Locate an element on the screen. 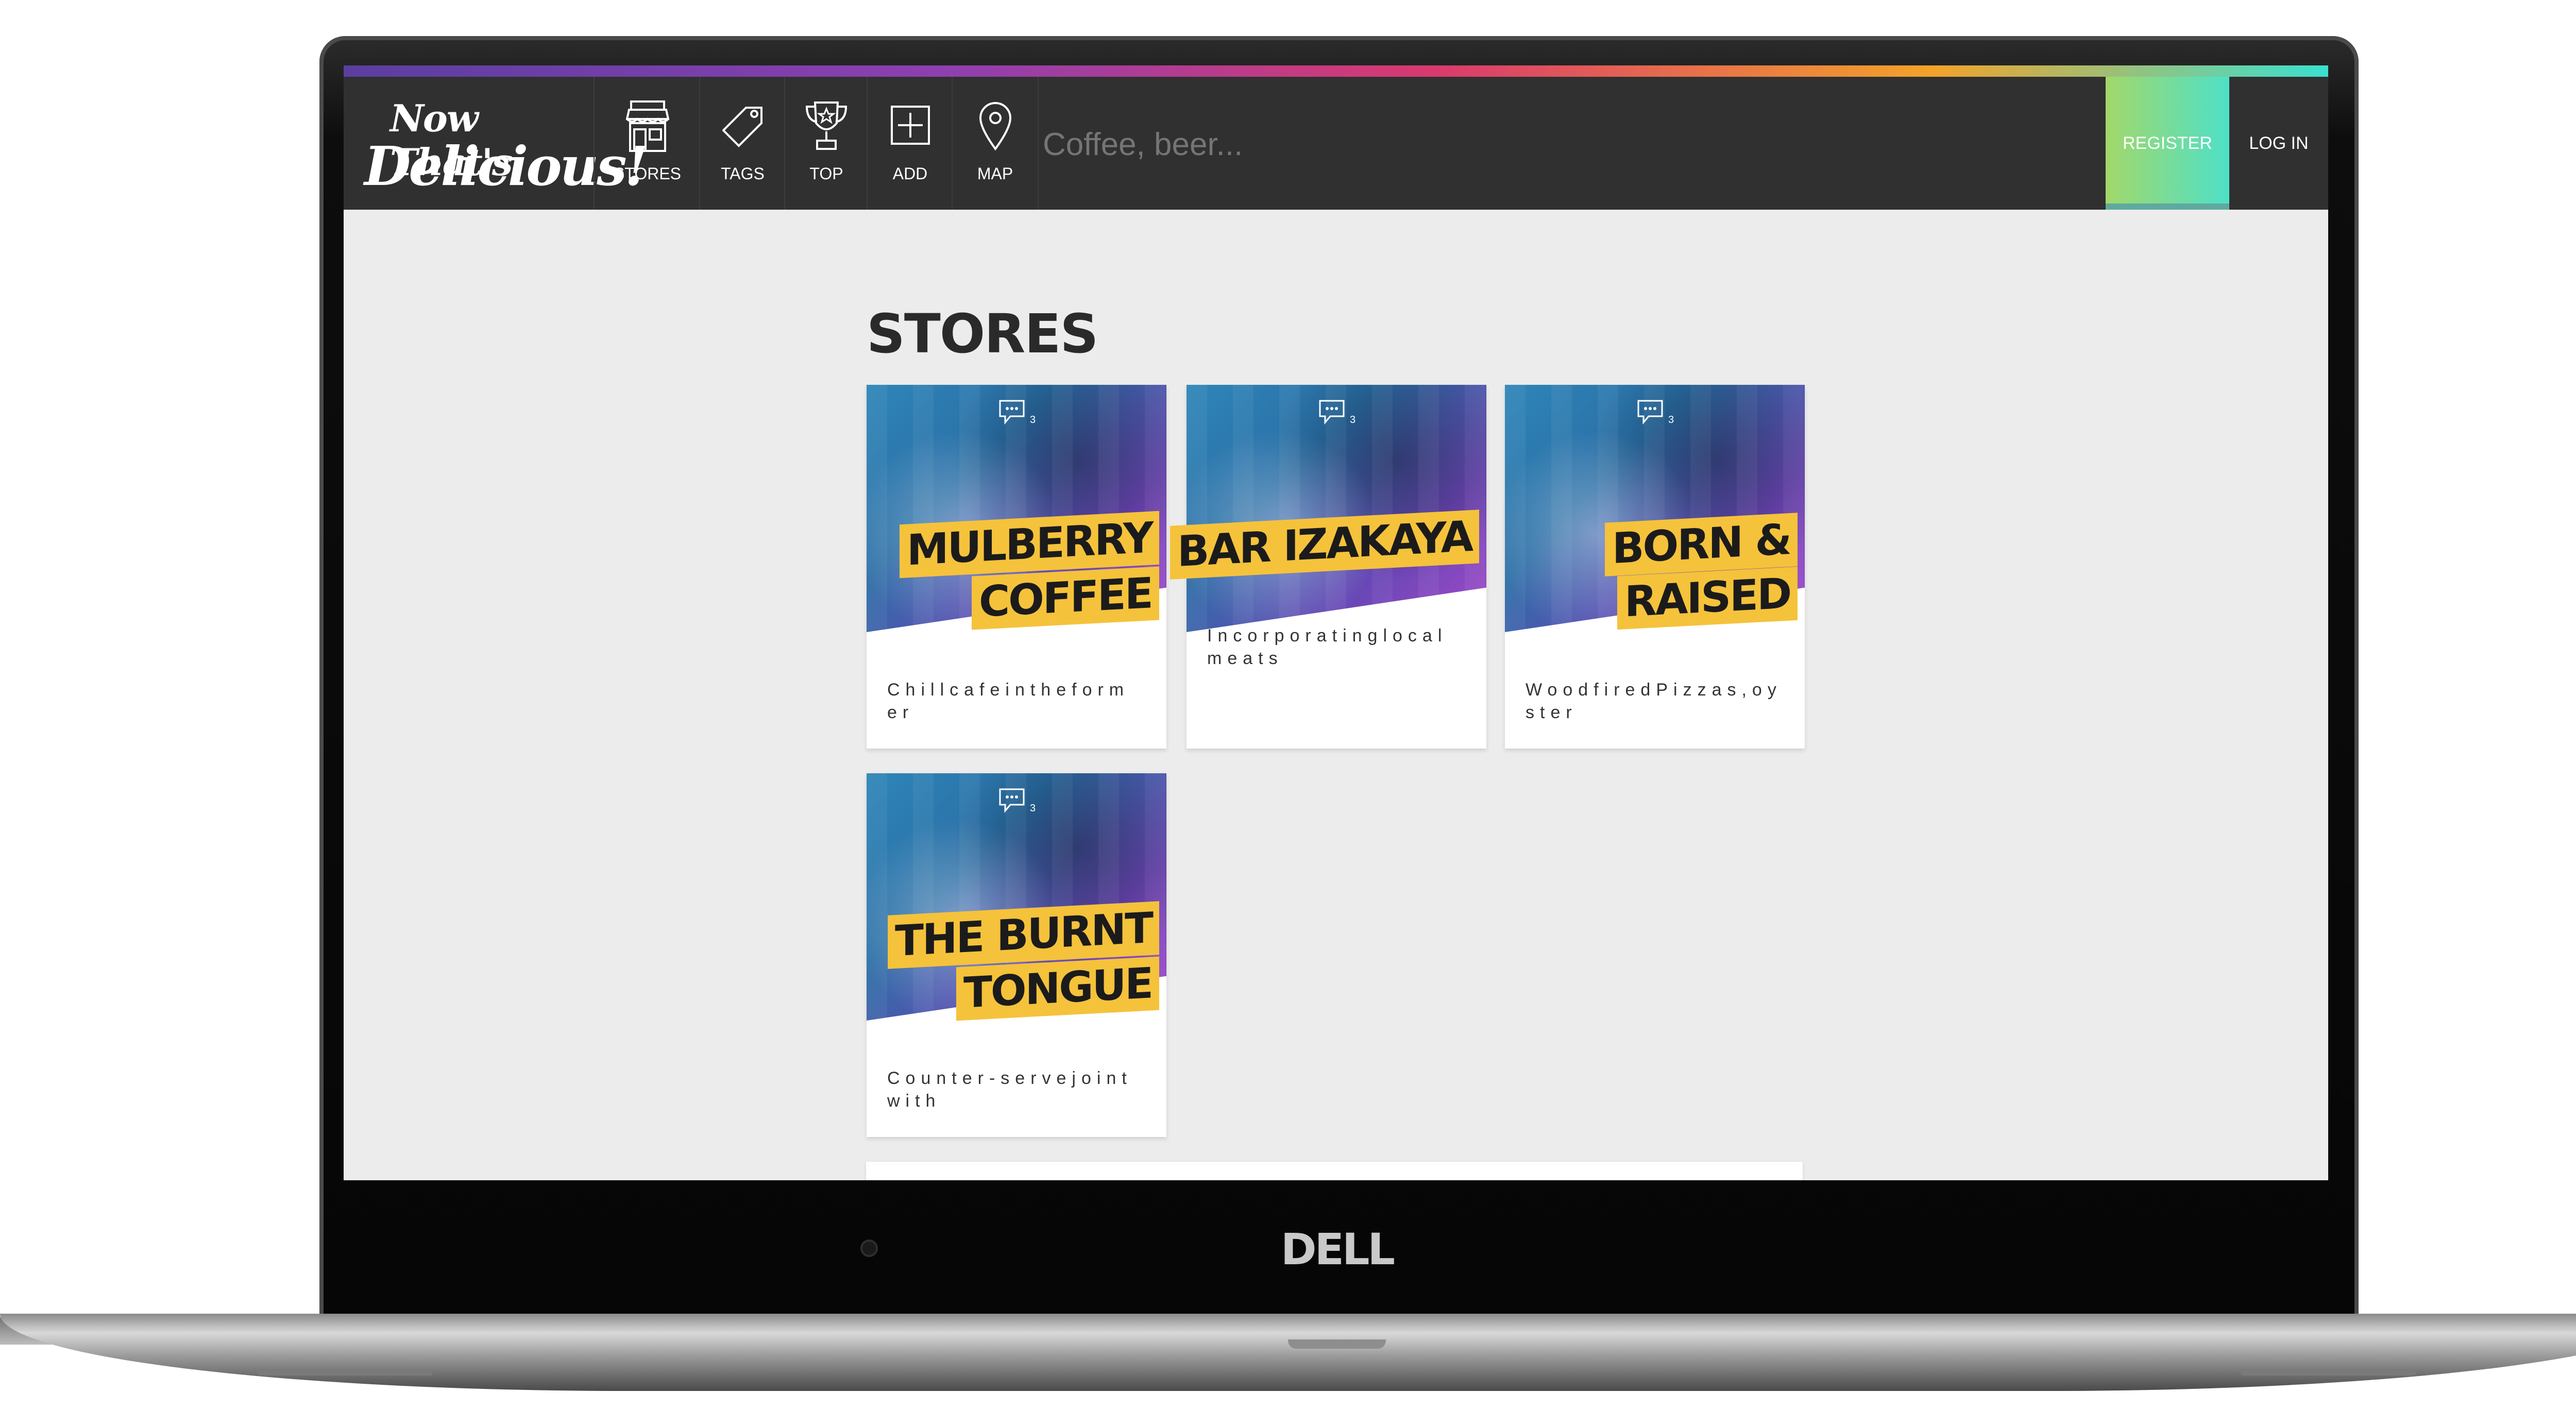  store-title-line2: COFFEE is located at coordinates (1065, 598).